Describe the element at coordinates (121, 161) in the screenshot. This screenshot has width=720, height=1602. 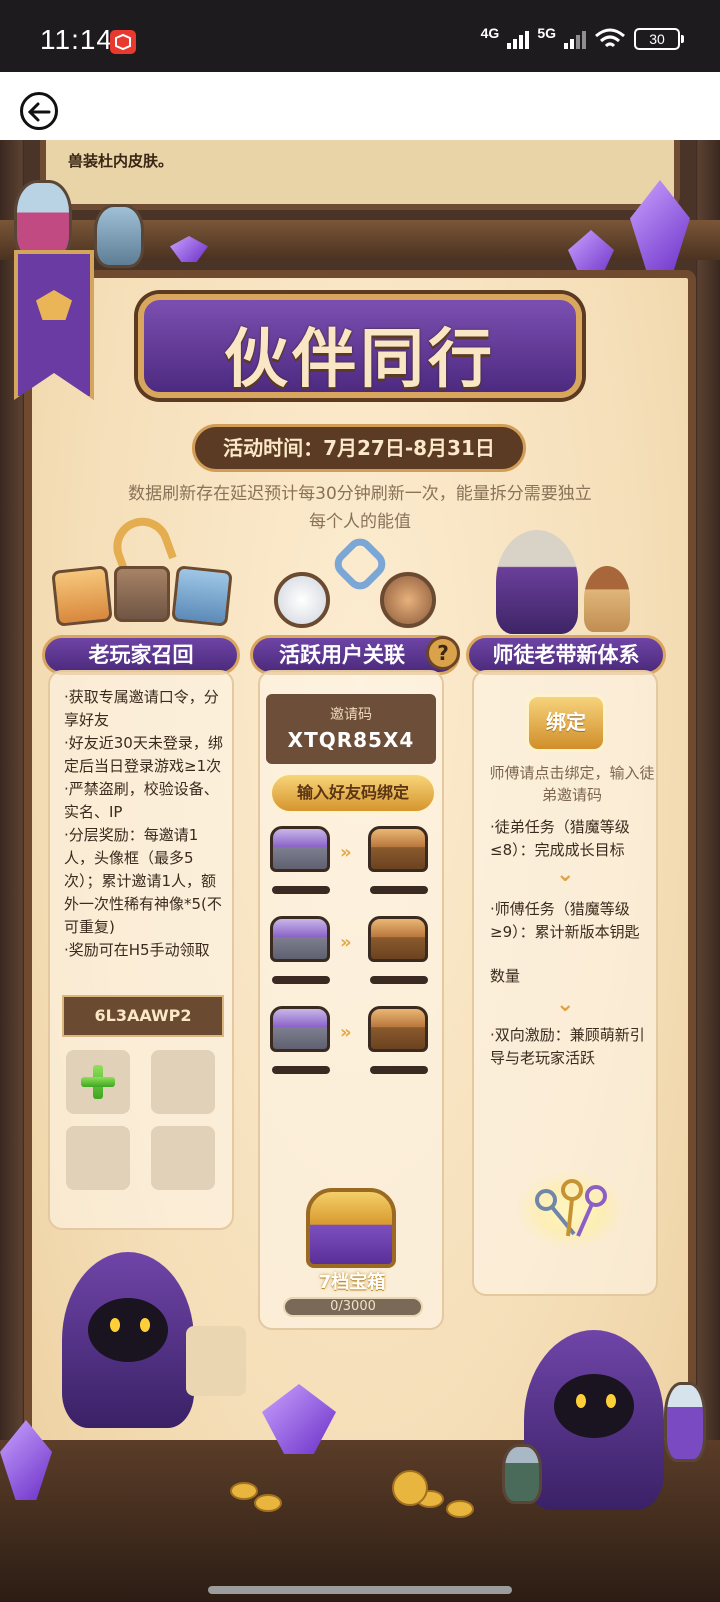
I see `top-scroll-text: 兽装杜内皮肤。` at that location.